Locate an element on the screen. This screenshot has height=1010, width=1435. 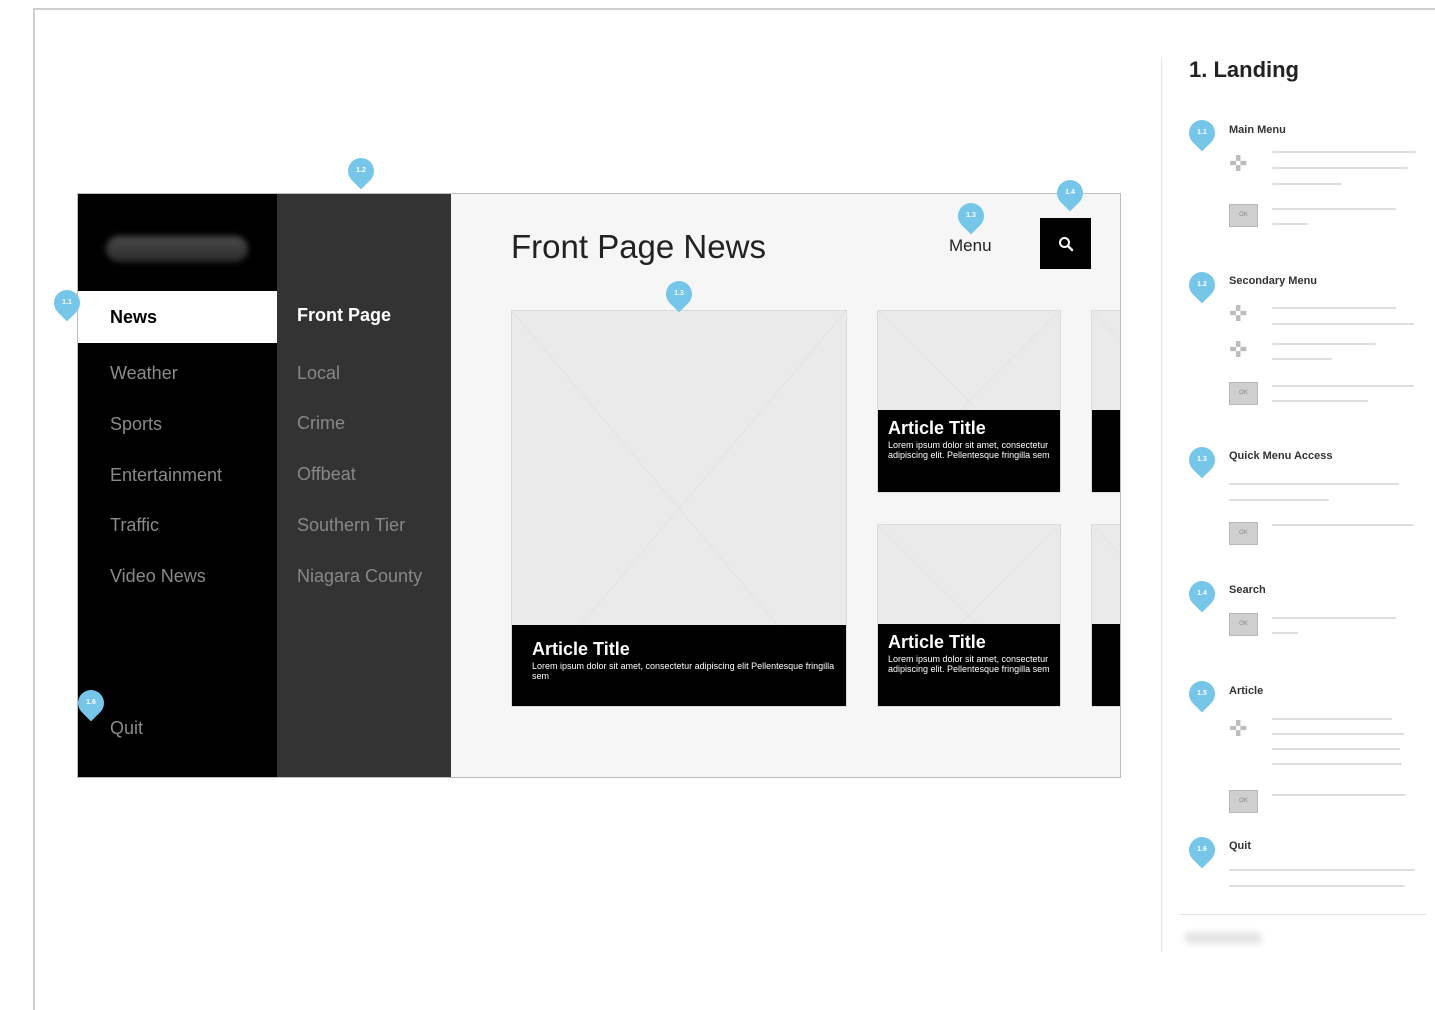
annotation-heading: Quick Menu Access is located at coordinates (1281, 456).